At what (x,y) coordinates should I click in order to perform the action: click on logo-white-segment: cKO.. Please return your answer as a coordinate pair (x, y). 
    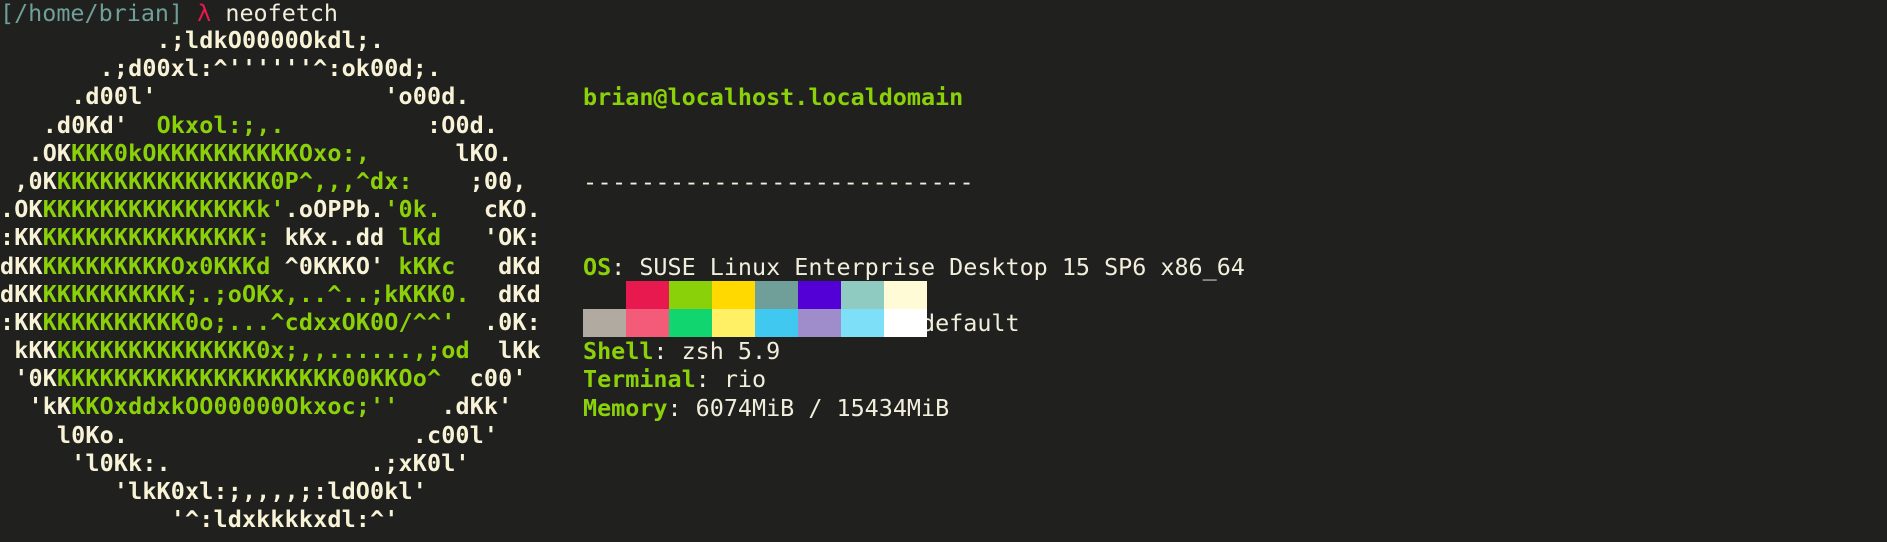
    Looking at the image, I should click on (491, 209).